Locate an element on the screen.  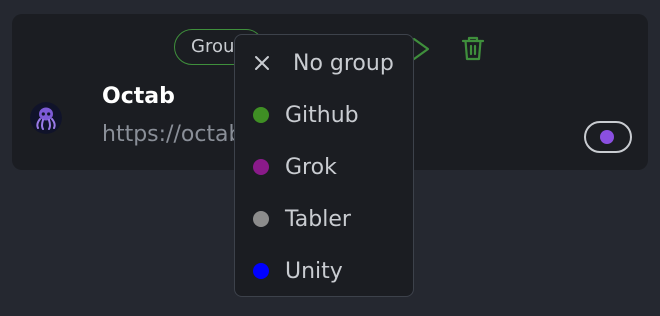
dropdown-item-github: Github is located at coordinates (324, 115).